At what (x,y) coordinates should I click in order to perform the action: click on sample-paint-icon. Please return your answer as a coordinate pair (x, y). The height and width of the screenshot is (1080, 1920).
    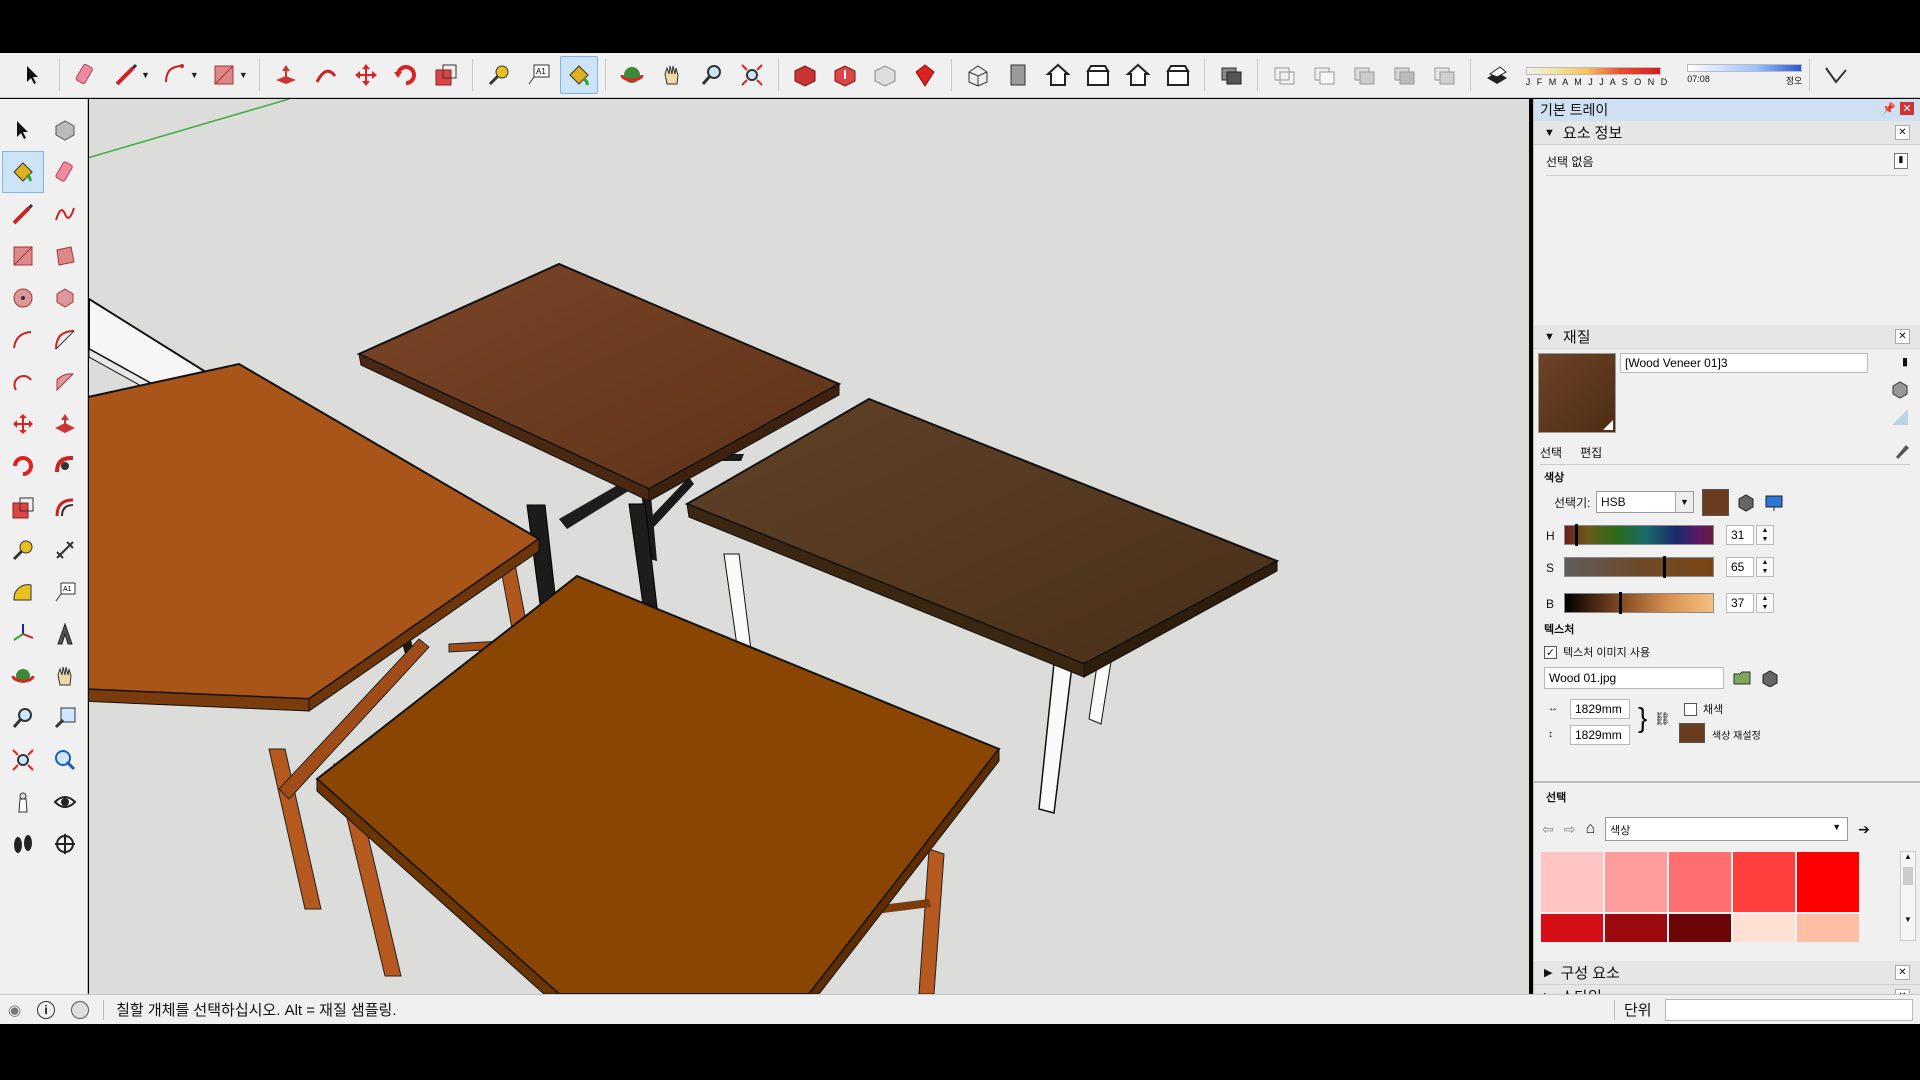
    Looking at the image, I should click on (1902, 449).